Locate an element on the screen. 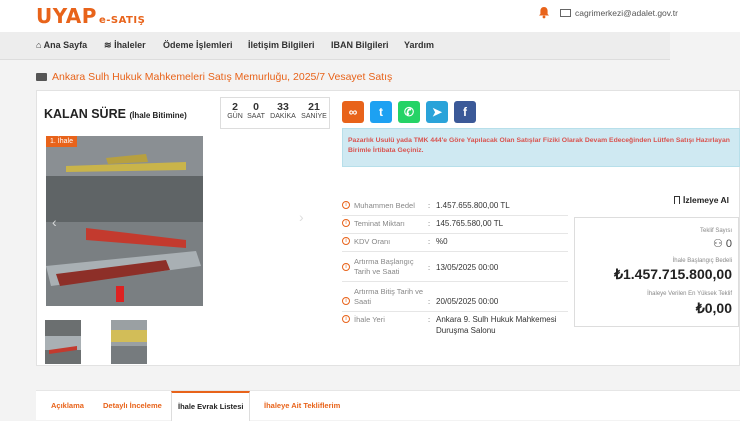  highest-bid-label: İhaleye Verilen En Yüksek Teklif is located at coordinates (689, 294).